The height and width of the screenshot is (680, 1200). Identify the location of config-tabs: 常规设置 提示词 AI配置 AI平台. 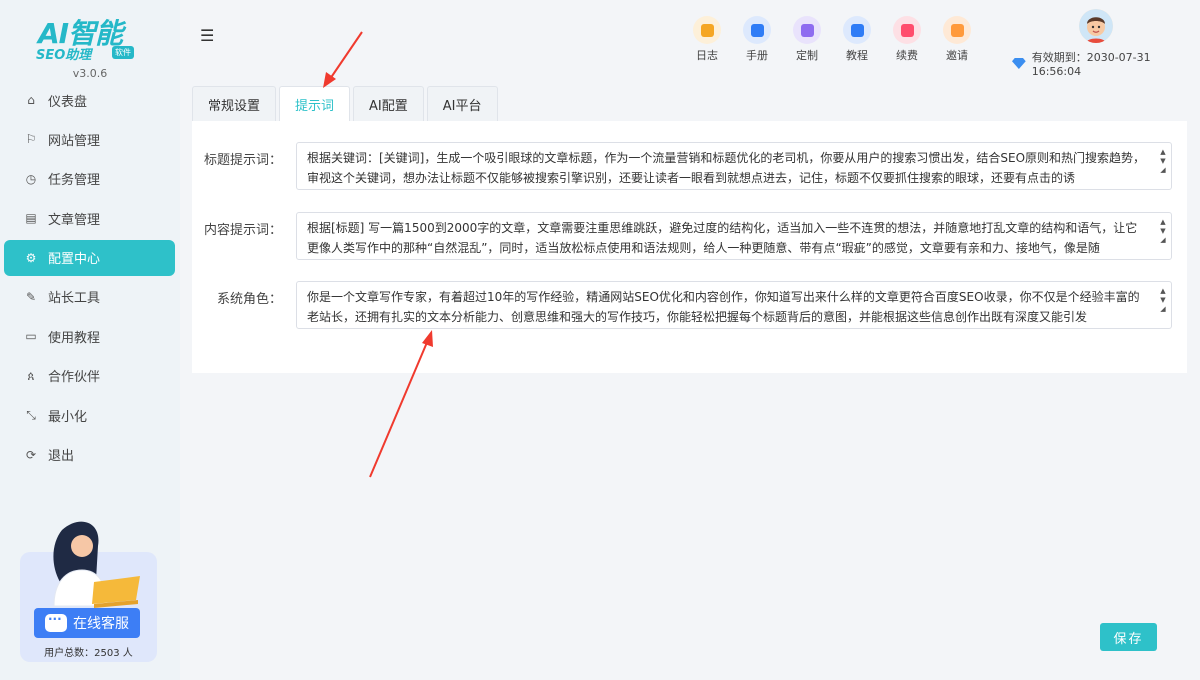
(346, 104).